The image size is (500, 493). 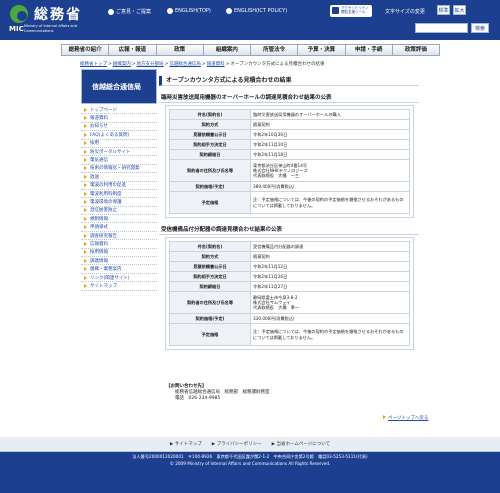 I want to click on row-value: 330,000円(消費税込), so click(x=330, y=318).